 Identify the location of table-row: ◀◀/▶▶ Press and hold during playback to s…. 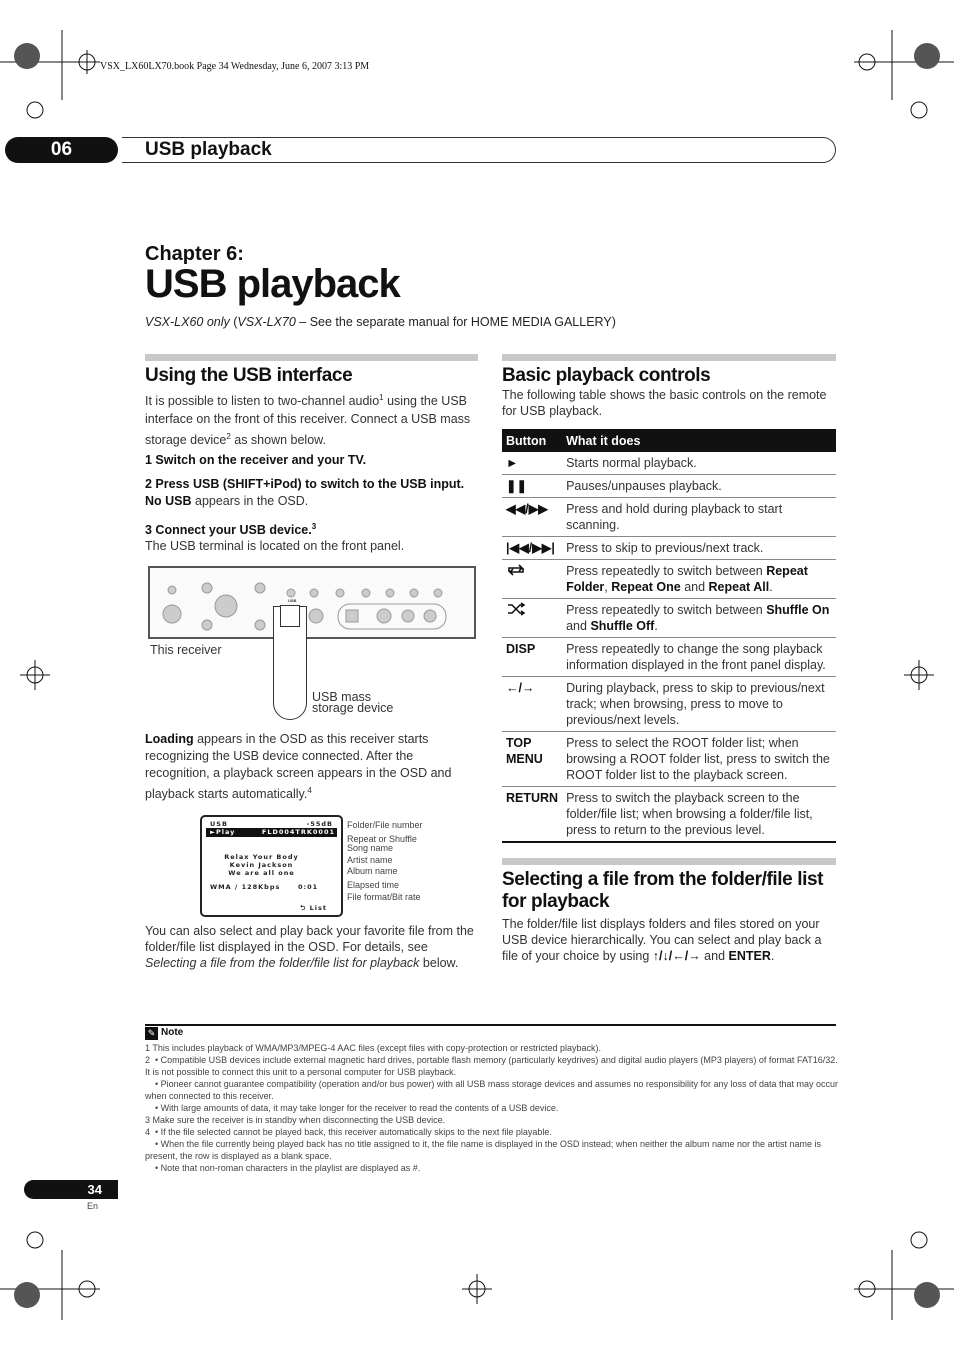
(669, 517).